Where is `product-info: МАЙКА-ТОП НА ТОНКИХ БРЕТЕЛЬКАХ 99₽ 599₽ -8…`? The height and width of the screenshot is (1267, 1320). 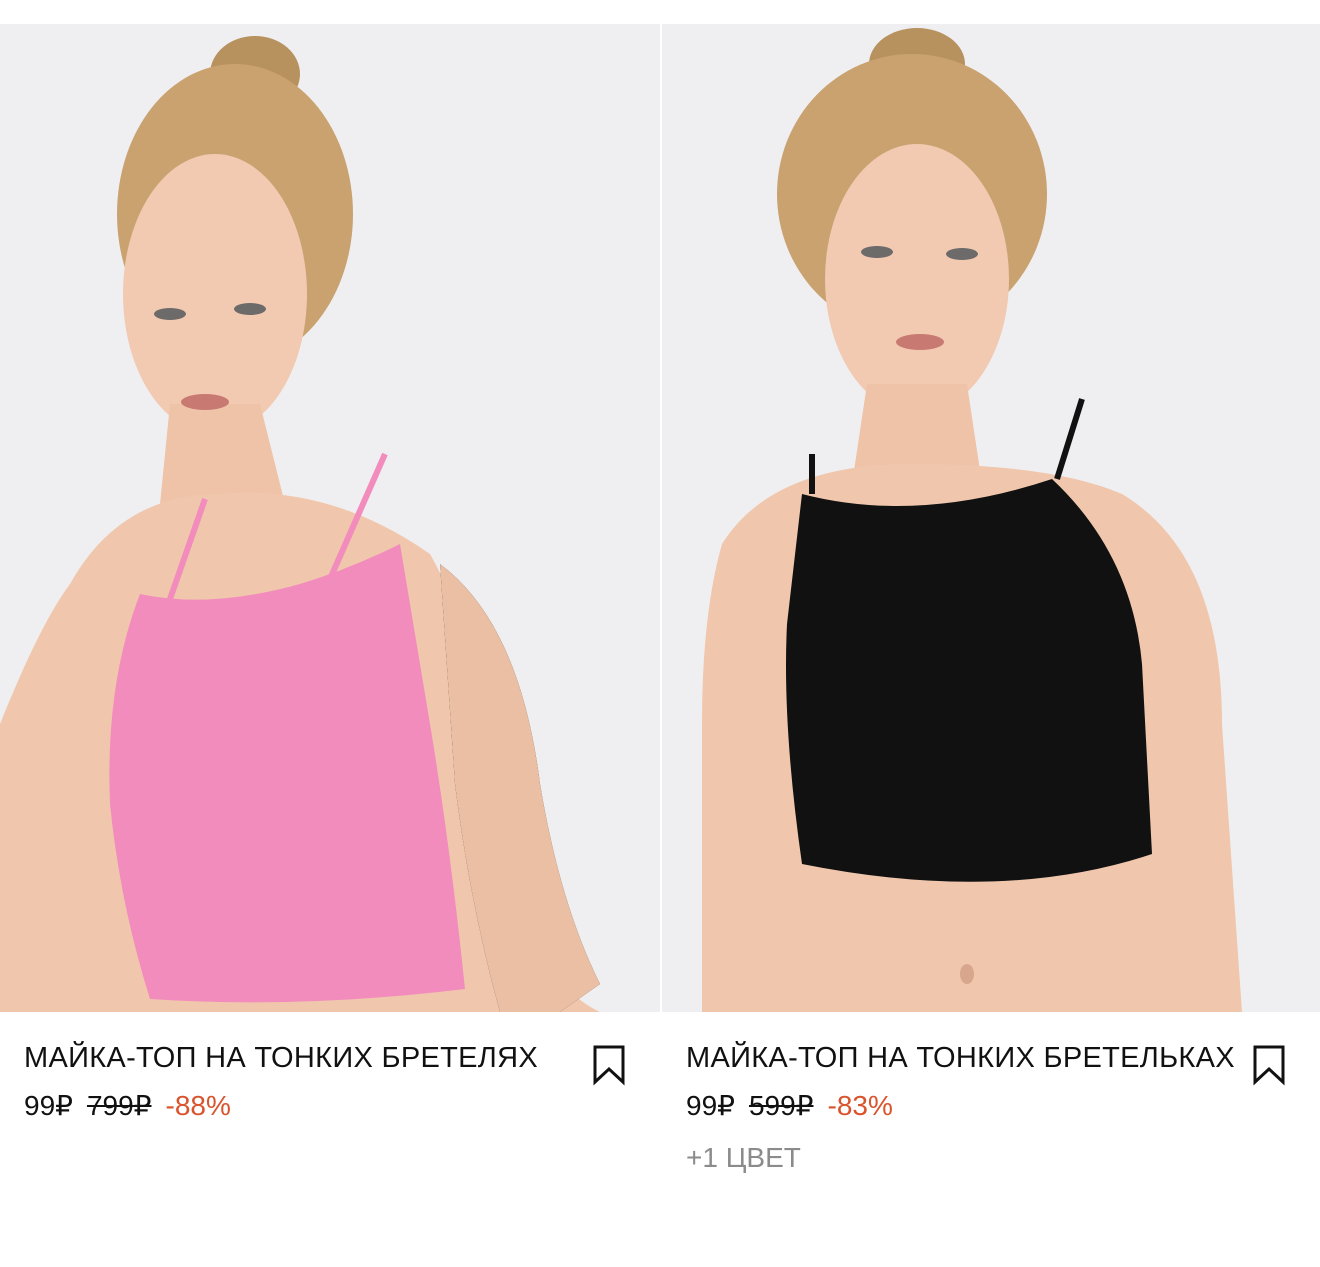
product-info: МАЙКА-ТОП НА ТОНКИХ БРЕТЕЛЬКАХ 99₽ 599₽ -8… is located at coordinates (991, 1104).